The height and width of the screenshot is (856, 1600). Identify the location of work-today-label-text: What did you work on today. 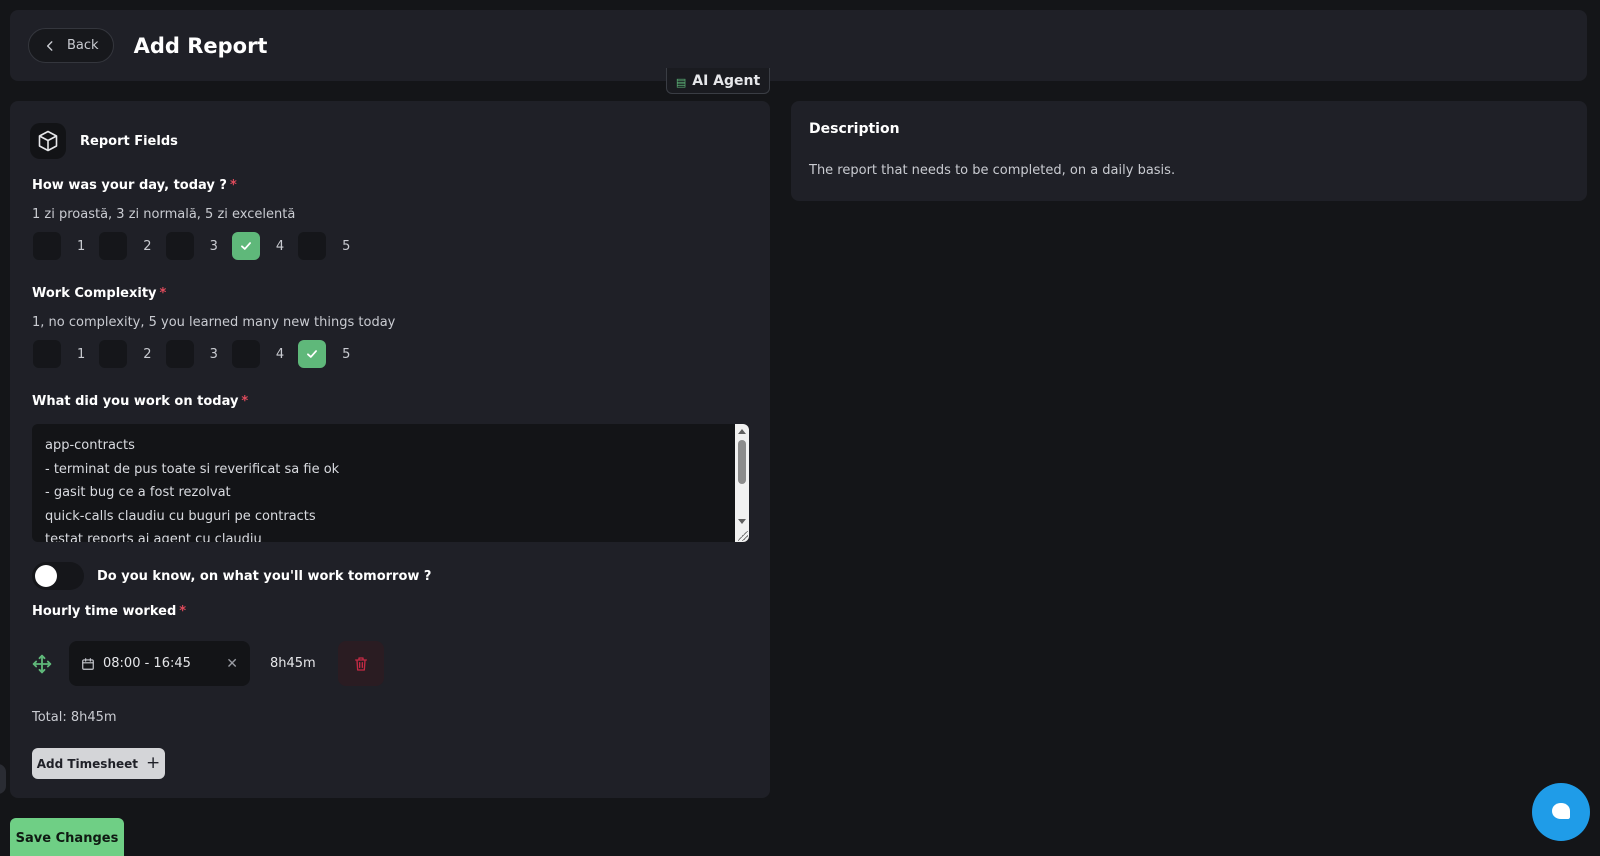
(135, 401).